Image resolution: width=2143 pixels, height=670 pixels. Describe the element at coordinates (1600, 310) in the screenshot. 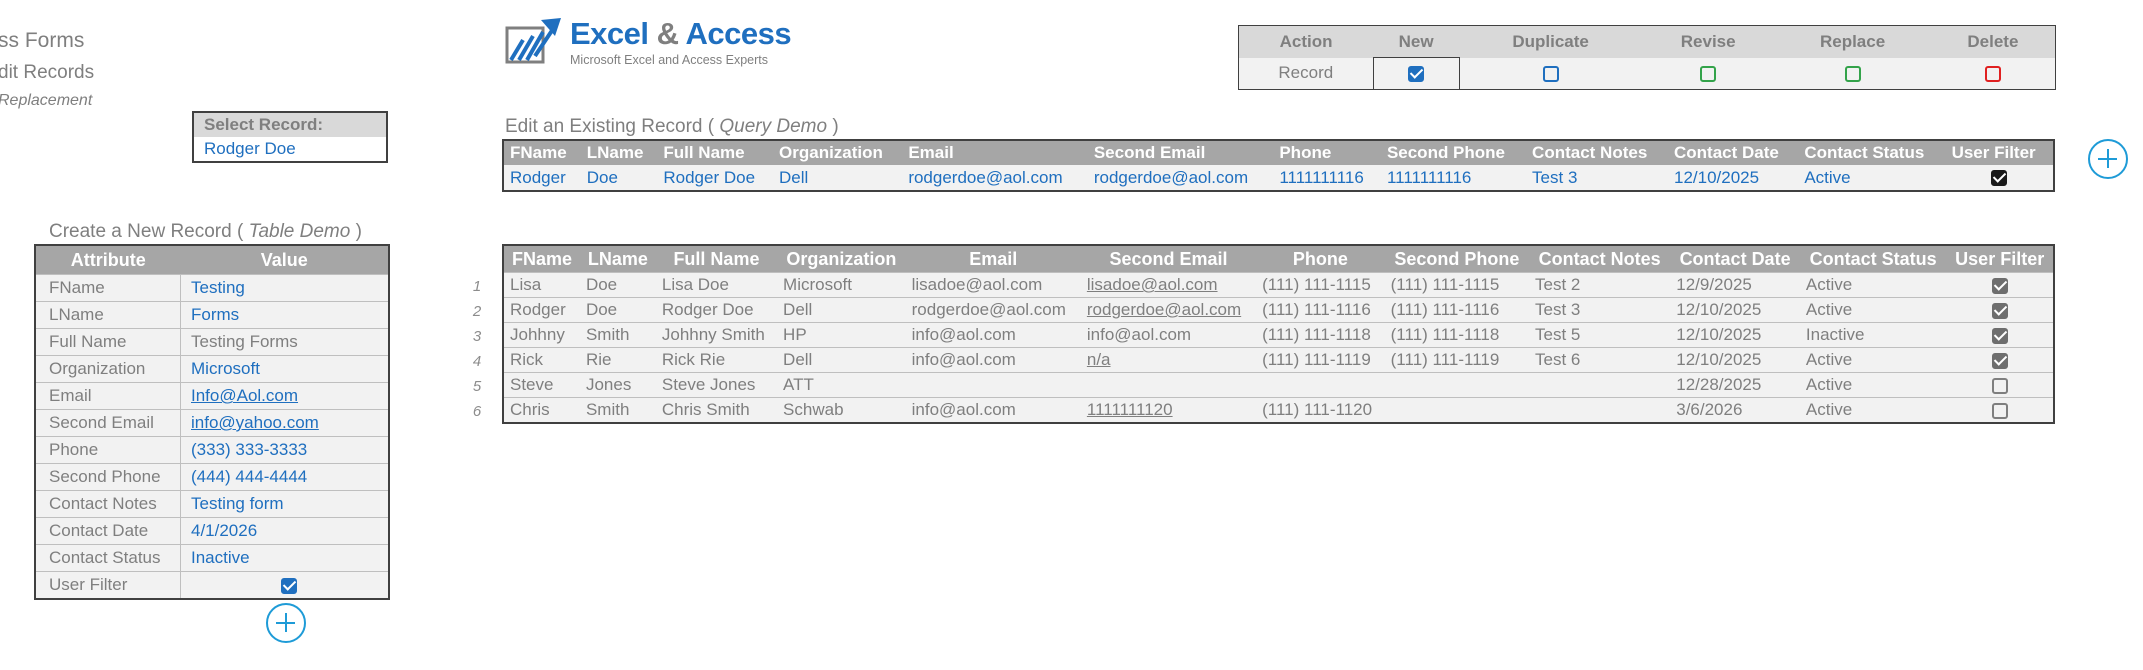

I see `cell-contact-notes: Test 3` at that location.